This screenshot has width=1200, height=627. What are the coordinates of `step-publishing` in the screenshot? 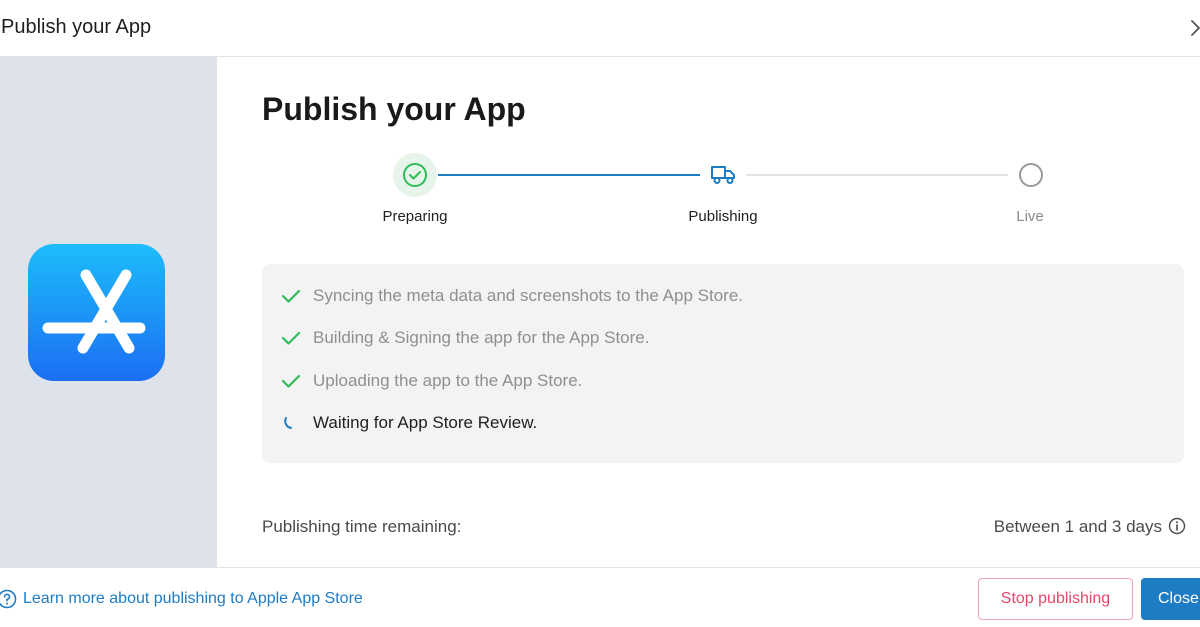 It's located at (723, 175).